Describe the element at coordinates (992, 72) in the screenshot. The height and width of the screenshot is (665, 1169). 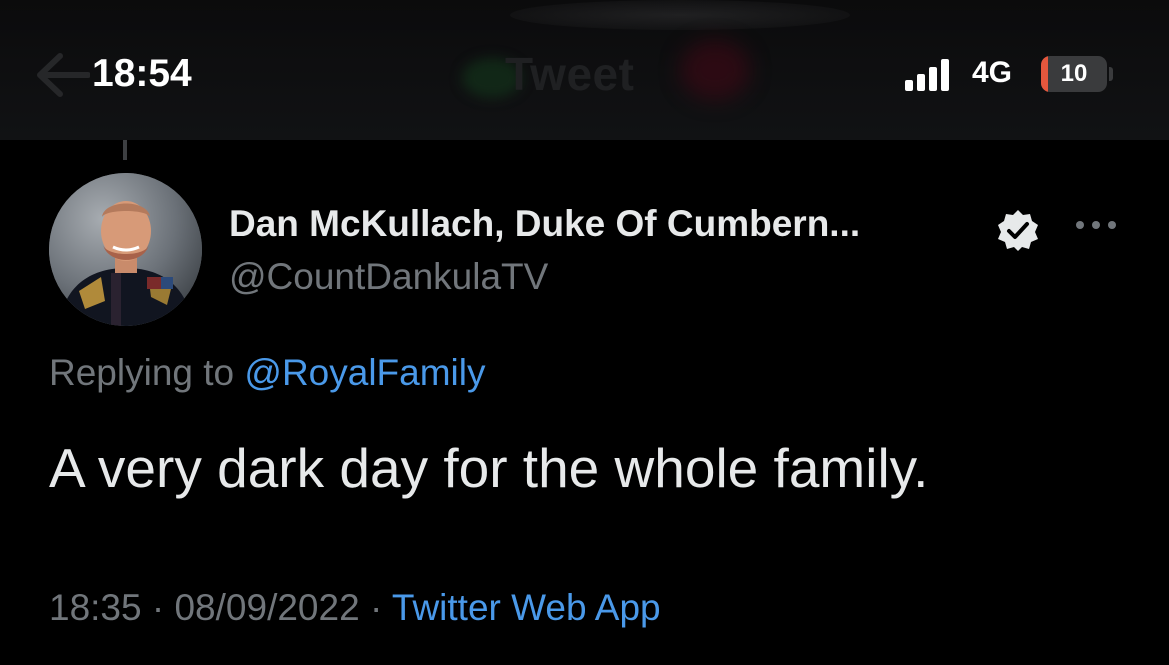
I see `network-type: 4G` at that location.